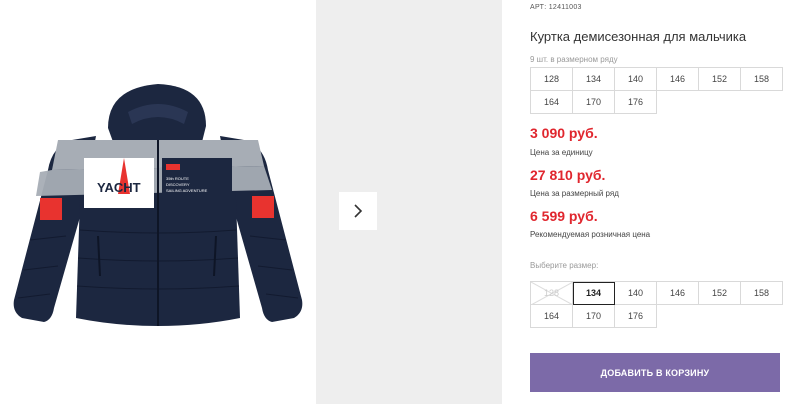 The height and width of the screenshot is (404, 800). What do you see at coordinates (636, 293) in the screenshot?
I see `size-option: 140` at bounding box center [636, 293].